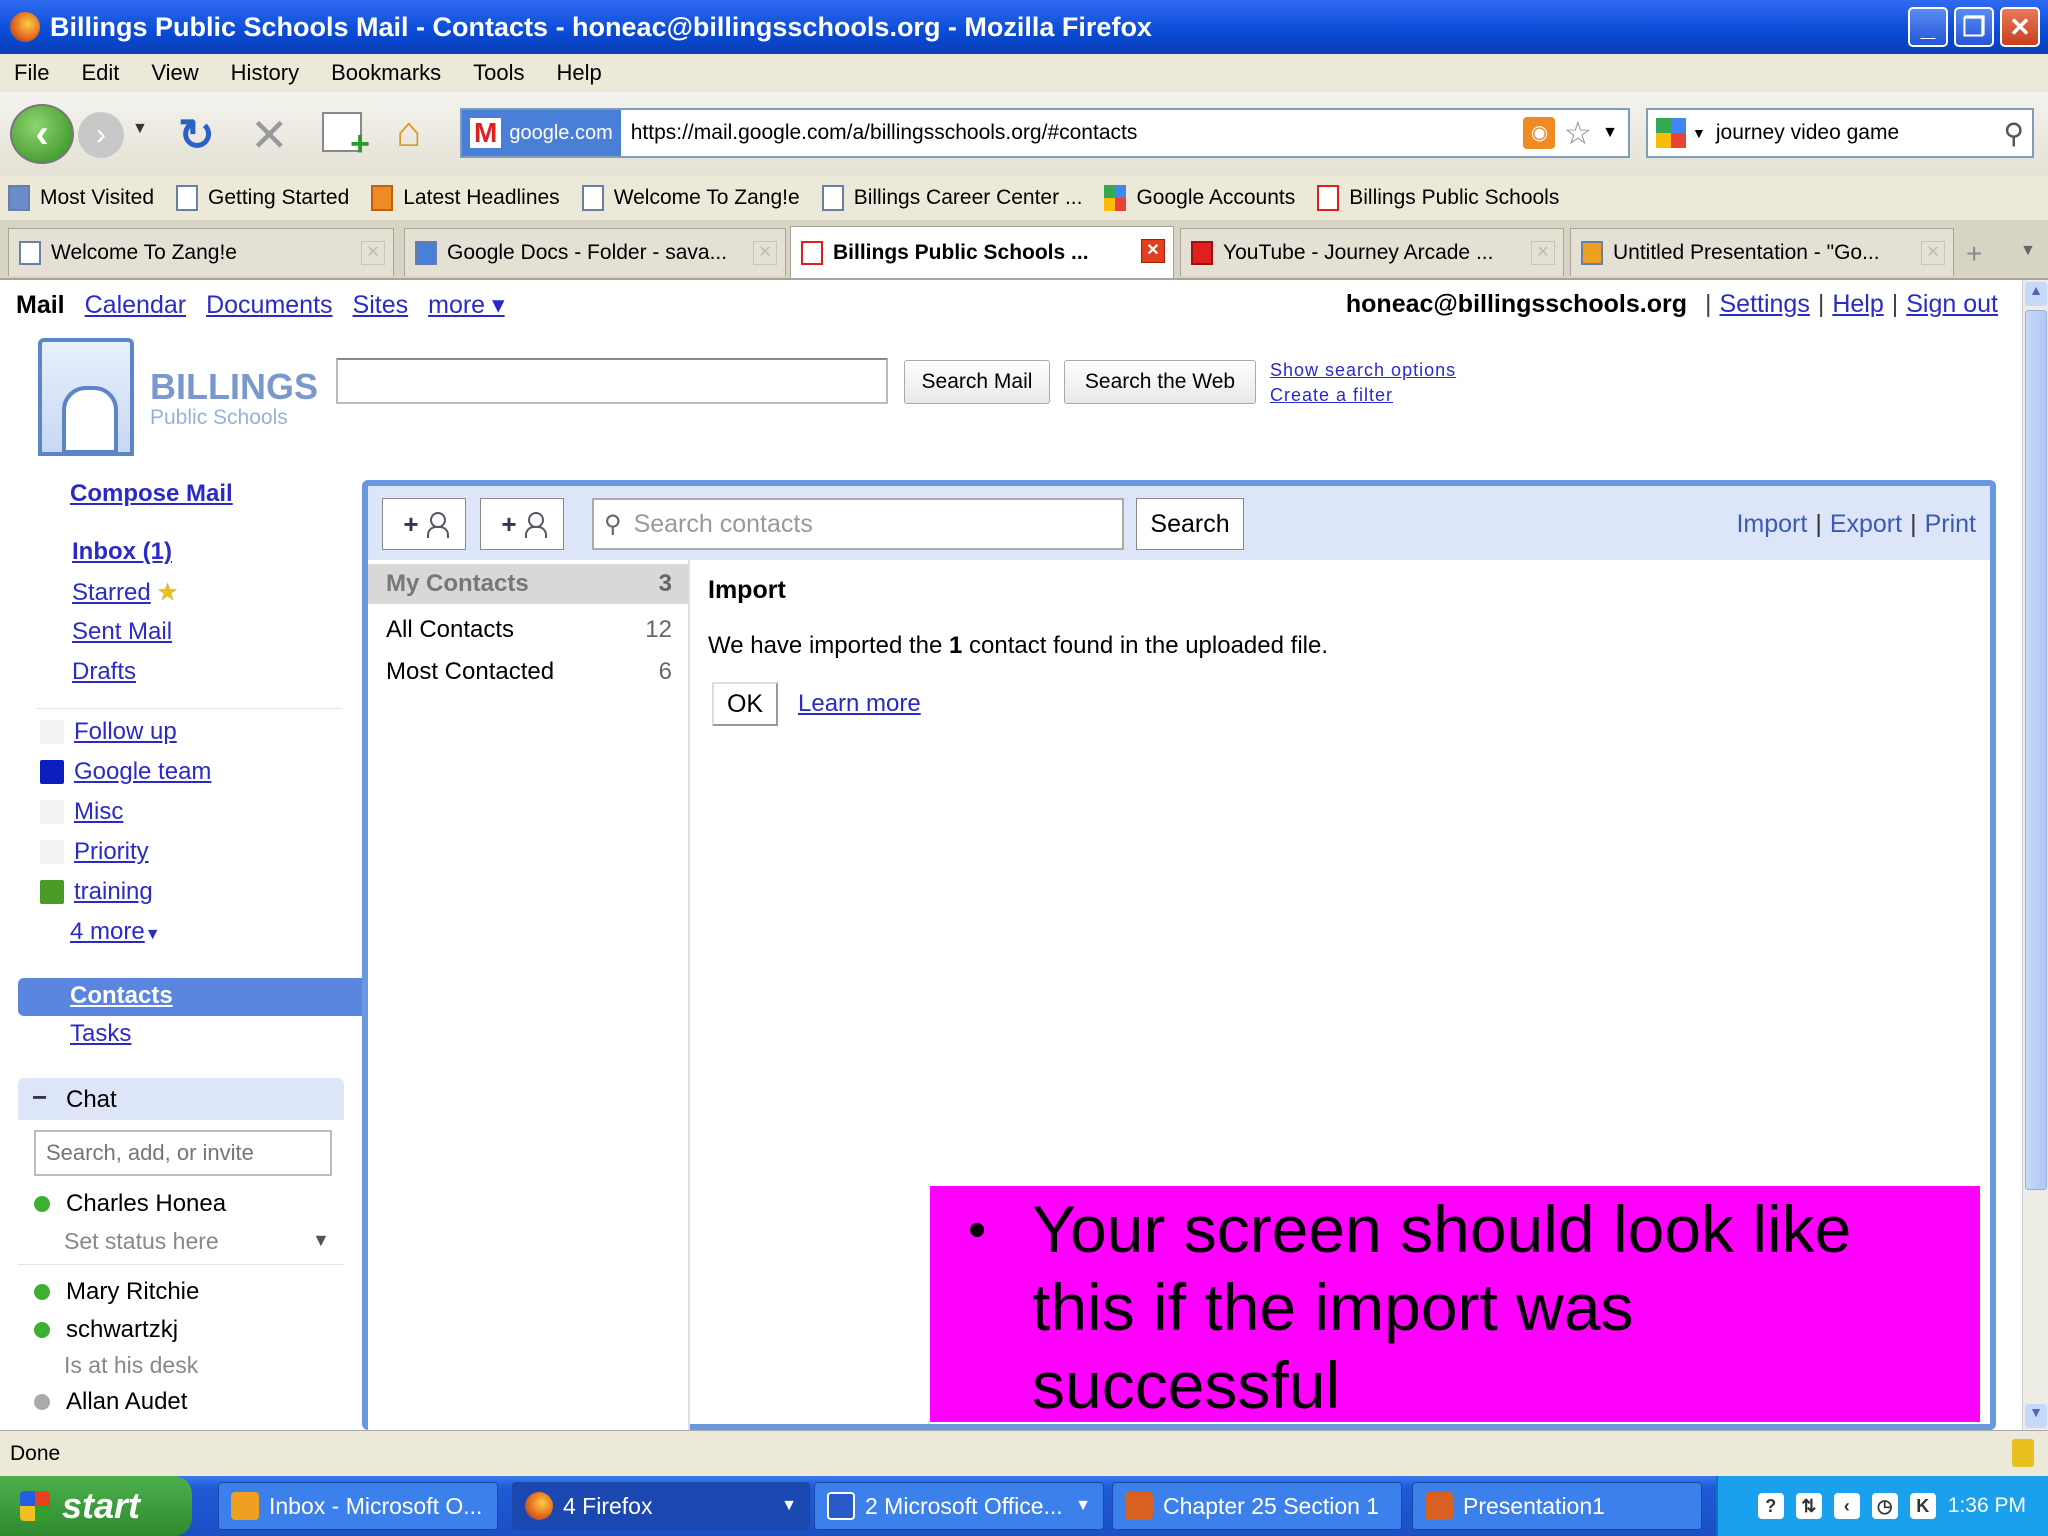  I want to click on mail-search-input, so click(612, 381).